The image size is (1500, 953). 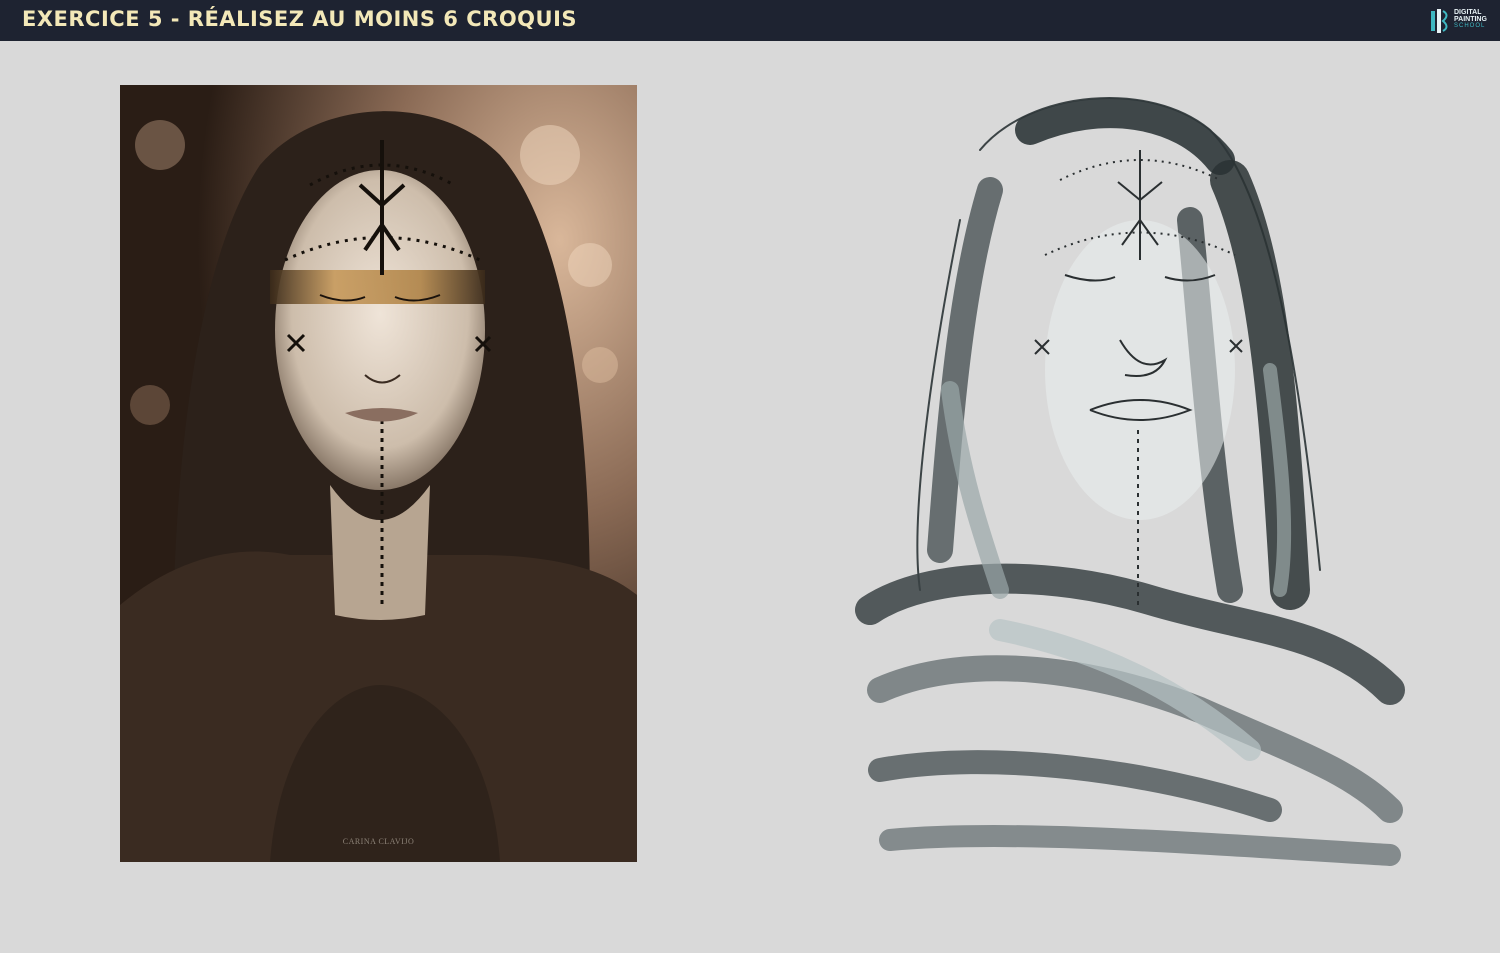 I want to click on logo-line-2: PAINTING, so click(x=1470, y=19).